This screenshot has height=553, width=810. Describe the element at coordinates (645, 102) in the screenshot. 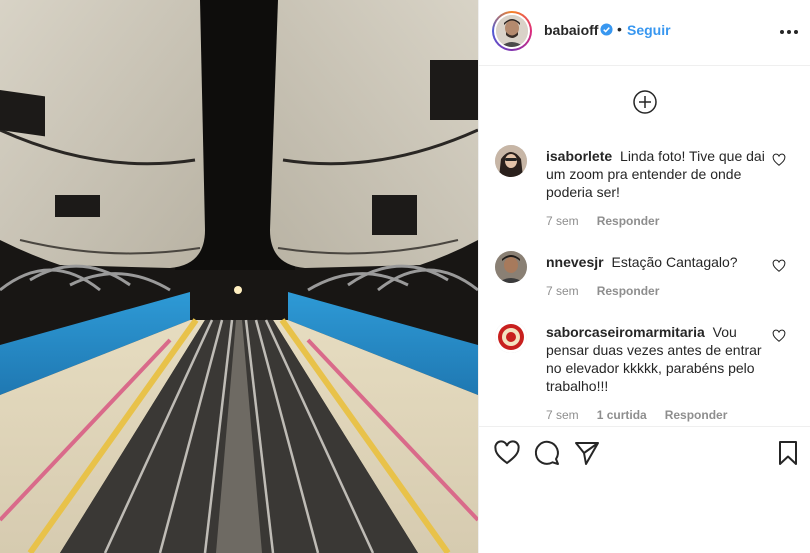

I see `plus-circle-icon` at that location.